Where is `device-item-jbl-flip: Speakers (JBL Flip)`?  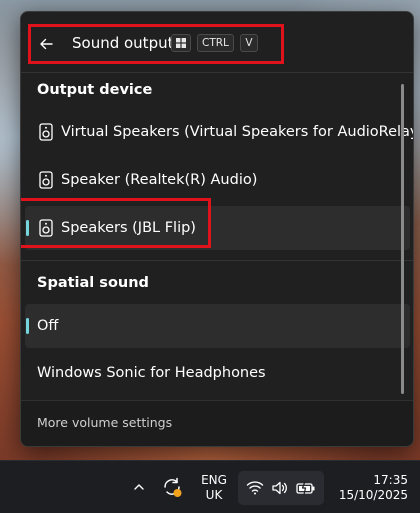
device-item-jbl-flip: Speakers (JBL Flip) is located at coordinates (217, 228).